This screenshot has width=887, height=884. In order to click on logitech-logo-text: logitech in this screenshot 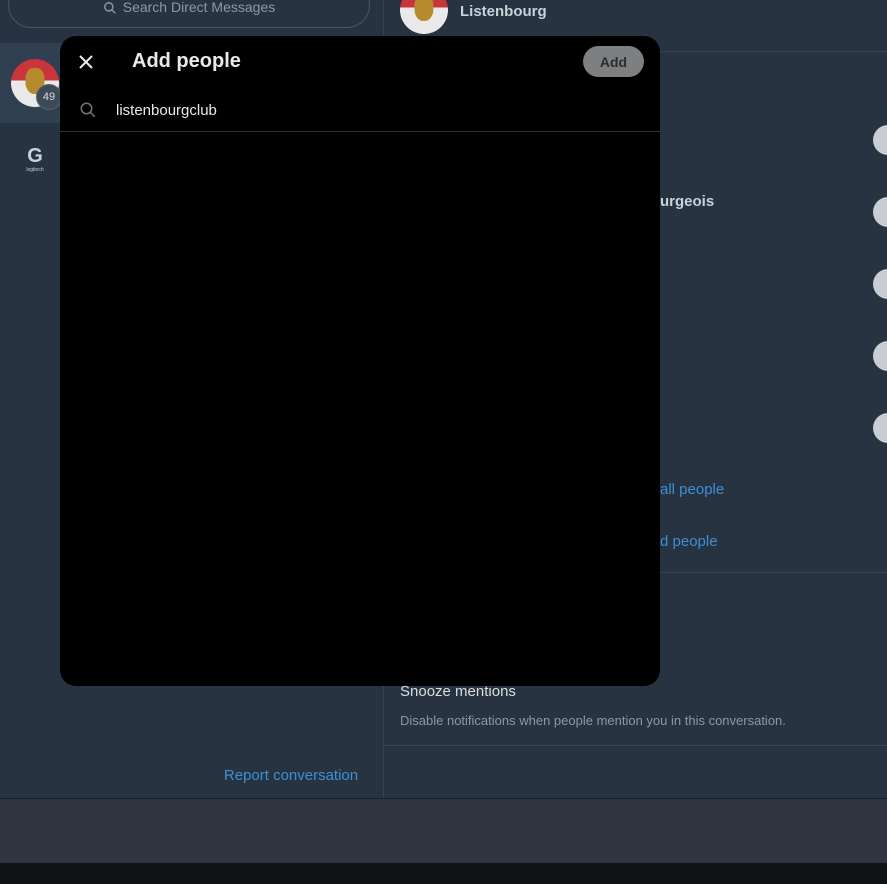, I will do `click(35, 170)`.